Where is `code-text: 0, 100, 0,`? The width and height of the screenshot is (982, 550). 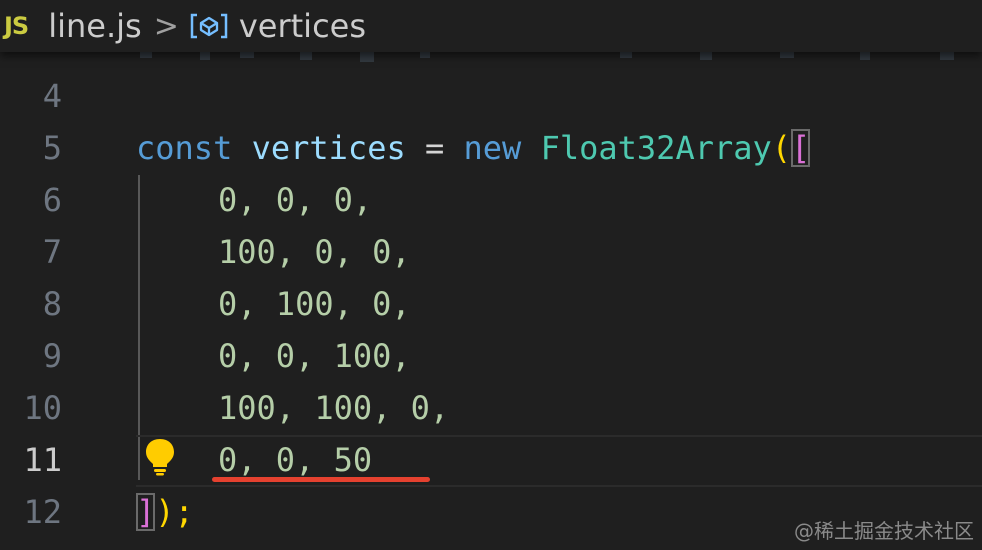
code-text: 0, 100, 0, is located at coordinates (314, 304).